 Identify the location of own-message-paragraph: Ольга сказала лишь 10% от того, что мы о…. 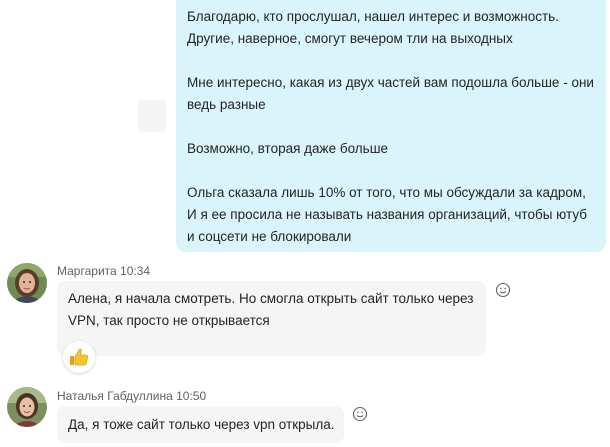
(391, 215).